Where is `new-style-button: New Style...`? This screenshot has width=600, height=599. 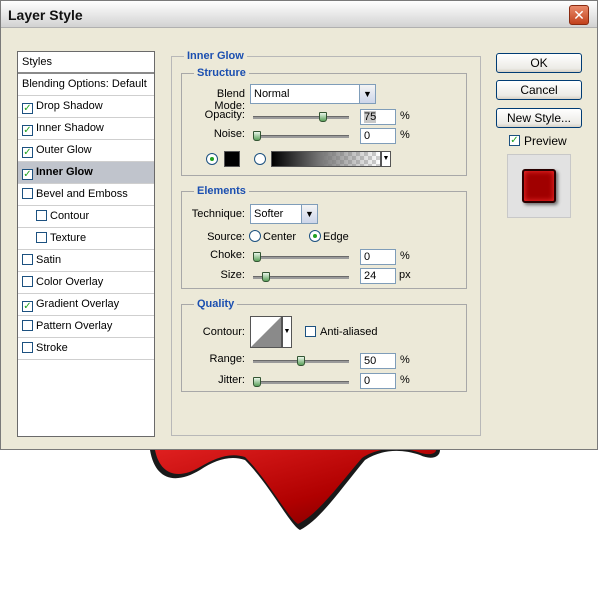 new-style-button: New Style... is located at coordinates (539, 118).